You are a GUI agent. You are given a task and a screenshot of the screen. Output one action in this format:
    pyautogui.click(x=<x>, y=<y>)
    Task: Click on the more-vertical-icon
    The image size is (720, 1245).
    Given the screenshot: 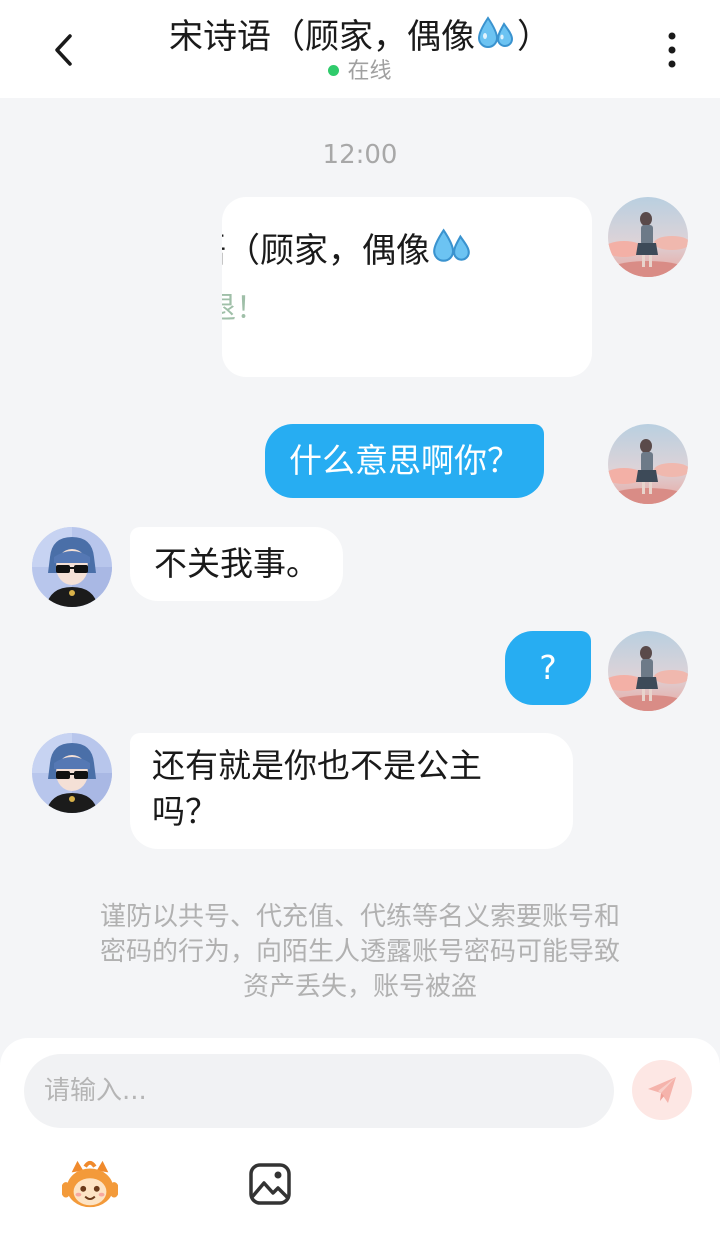 What is the action you would take?
    pyautogui.click(x=672, y=50)
    